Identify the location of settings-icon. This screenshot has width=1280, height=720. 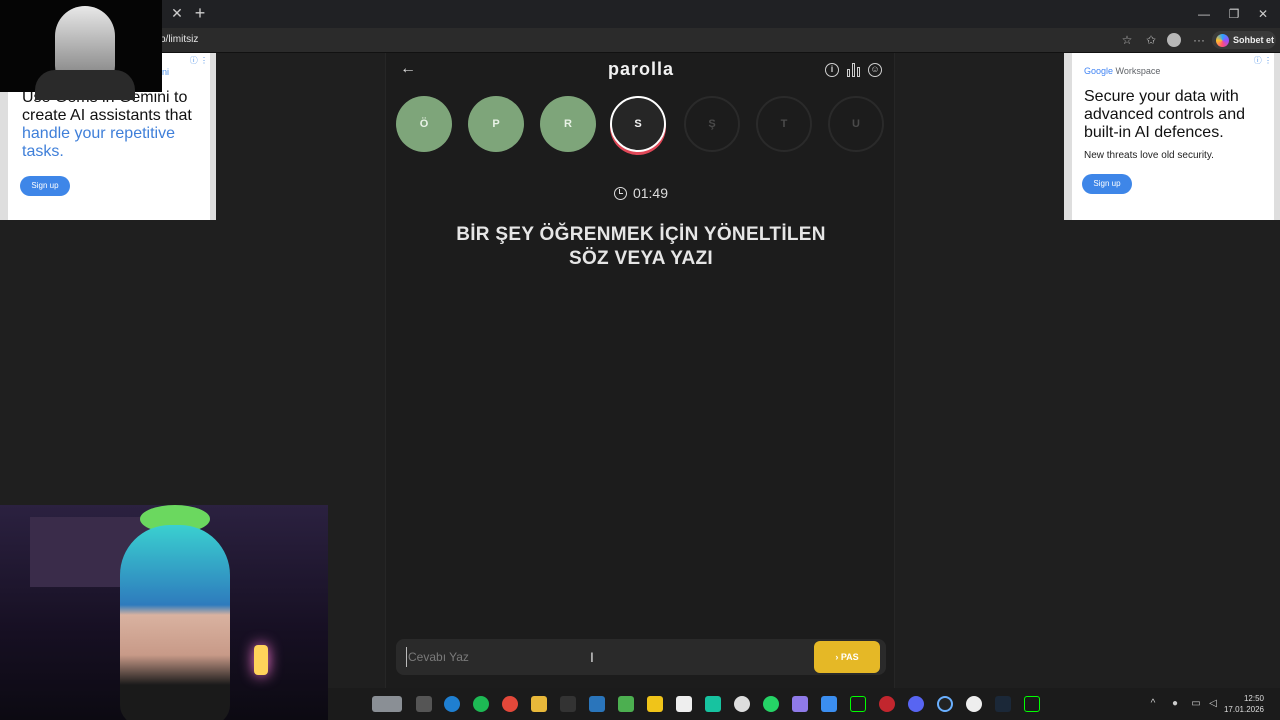
(742, 704).